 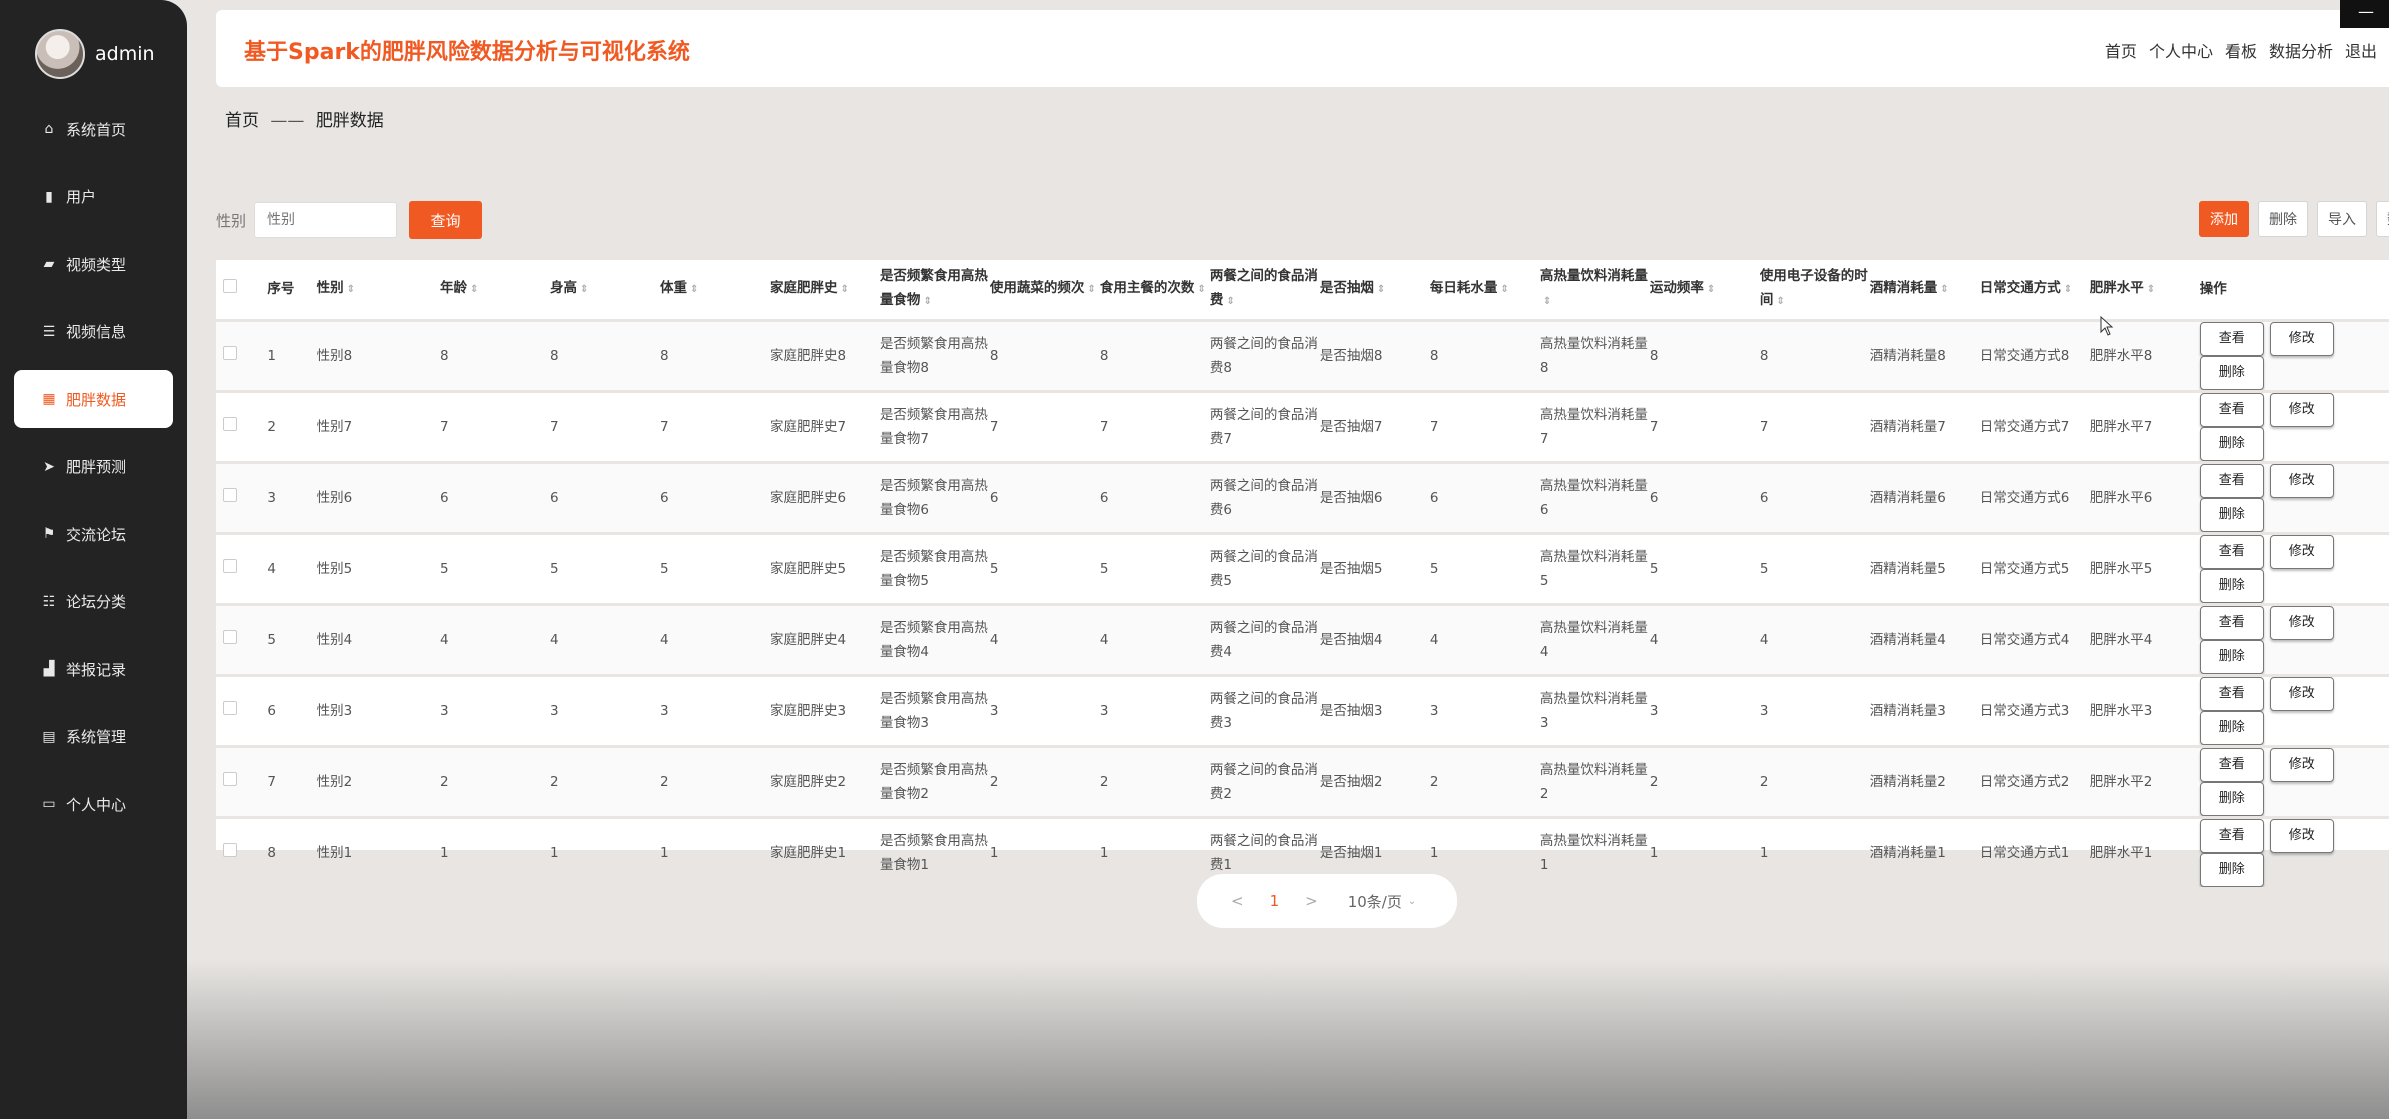 I want to click on column-header: 两餐之间的食品消费 ⇕, so click(x=1263, y=290).